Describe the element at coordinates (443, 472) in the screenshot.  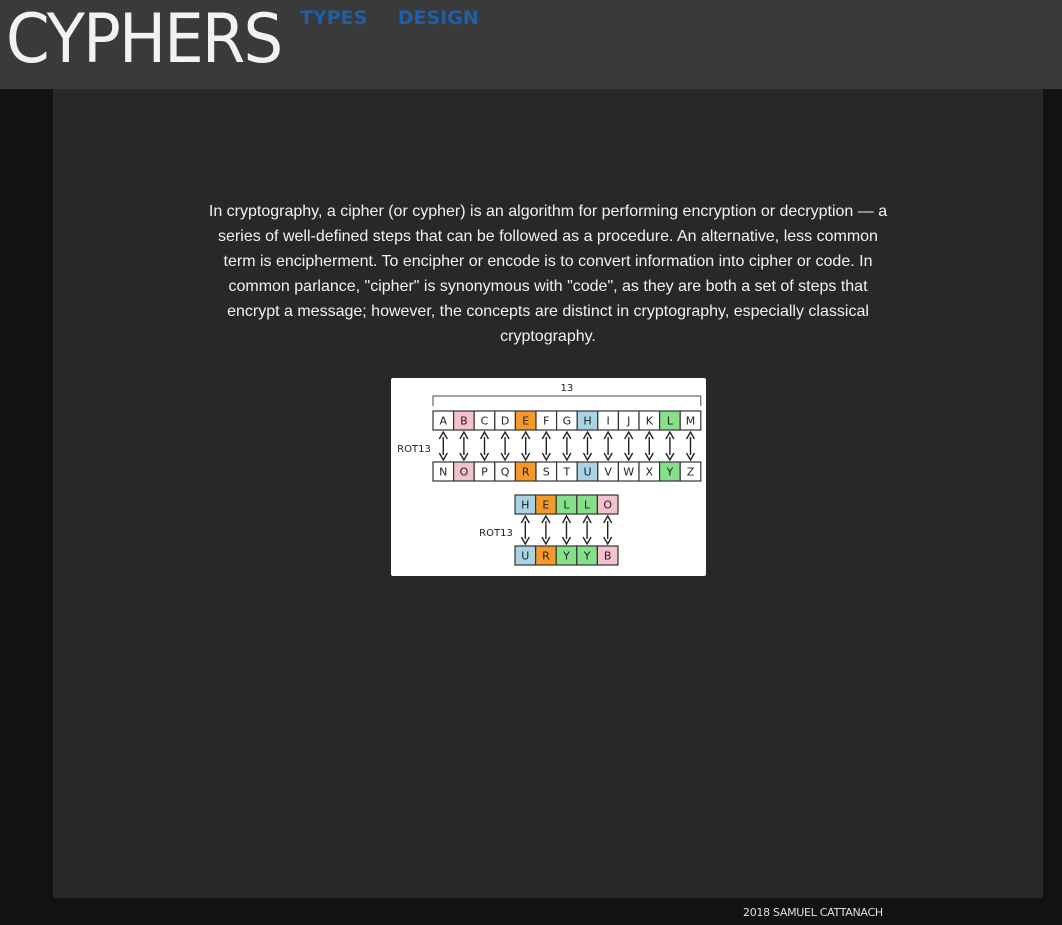
I see `bottom-row-cell-N-letter: N` at that location.